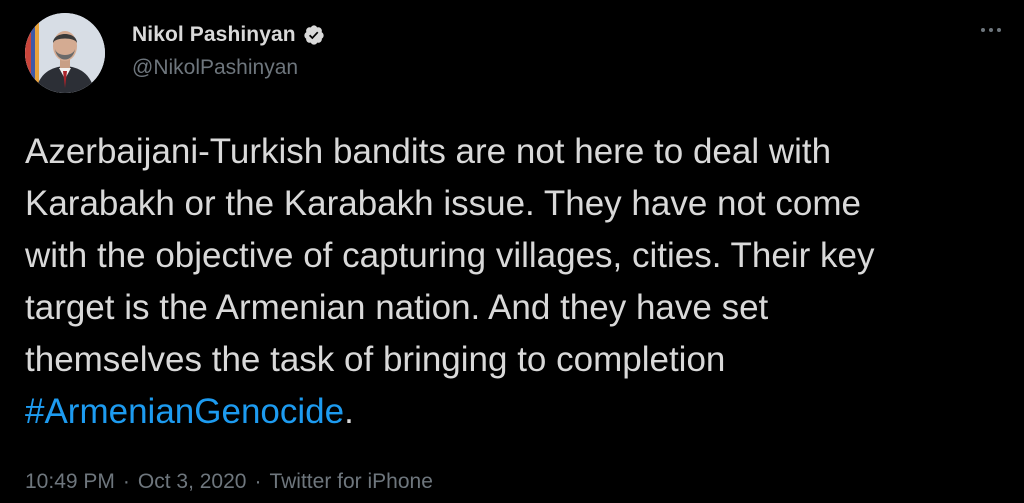  Describe the element at coordinates (70, 482) in the screenshot. I see `tweet-time: 10:49 PM` at that location.